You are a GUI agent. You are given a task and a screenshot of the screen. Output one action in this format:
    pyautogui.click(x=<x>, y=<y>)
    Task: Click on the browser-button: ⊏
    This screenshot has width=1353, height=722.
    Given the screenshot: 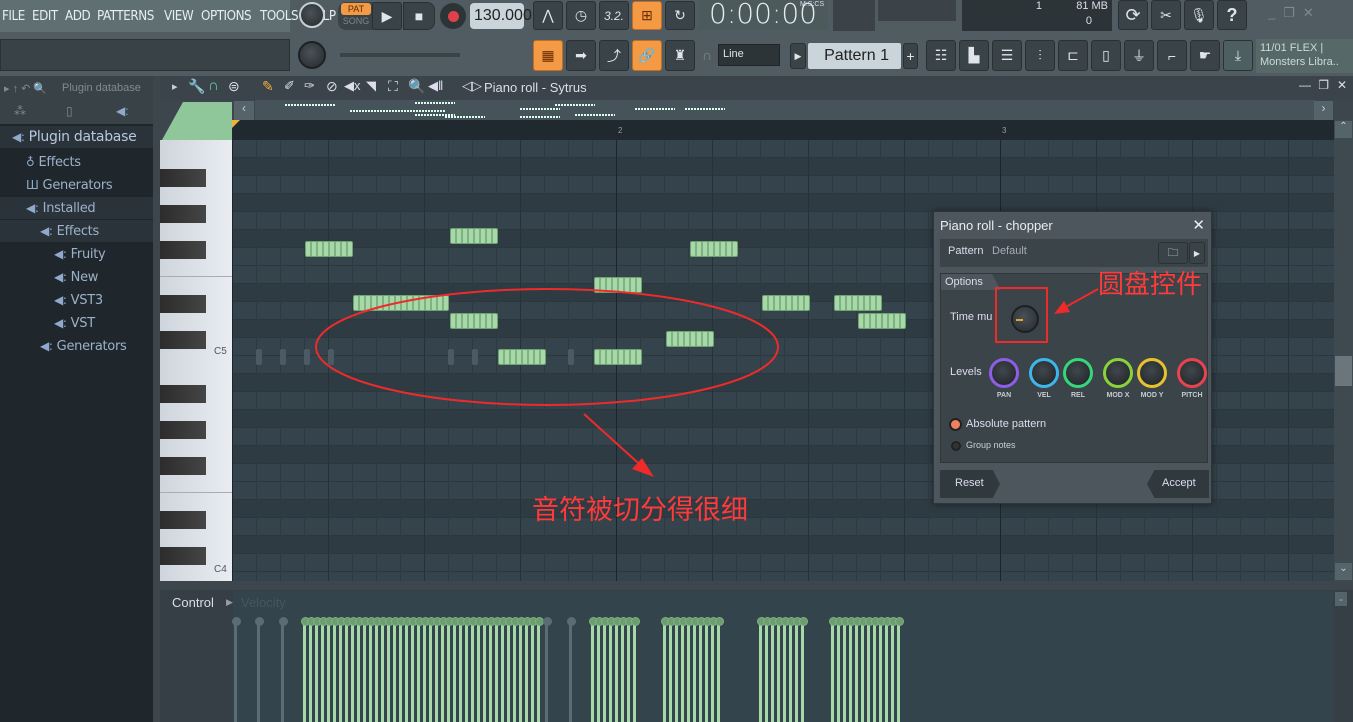 What is the action you would take?
    pyautogui.click(x=1073, y=55)
    